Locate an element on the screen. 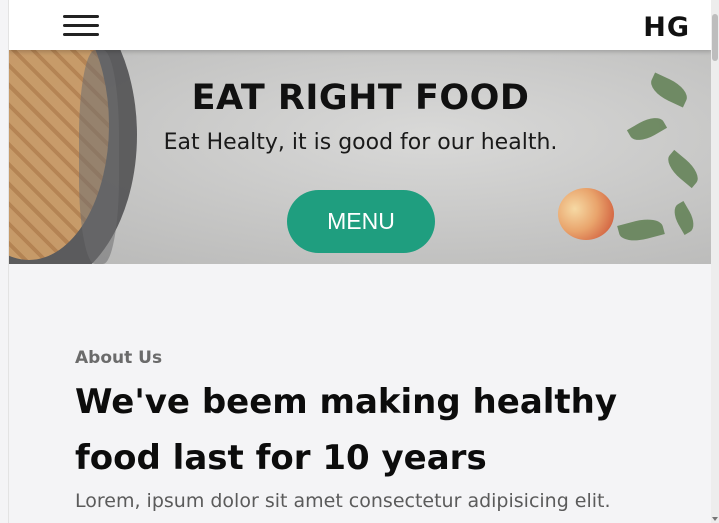 This screenshot has height=523, width=719. scrollbar-thumb is located at coordinates (715, 37).